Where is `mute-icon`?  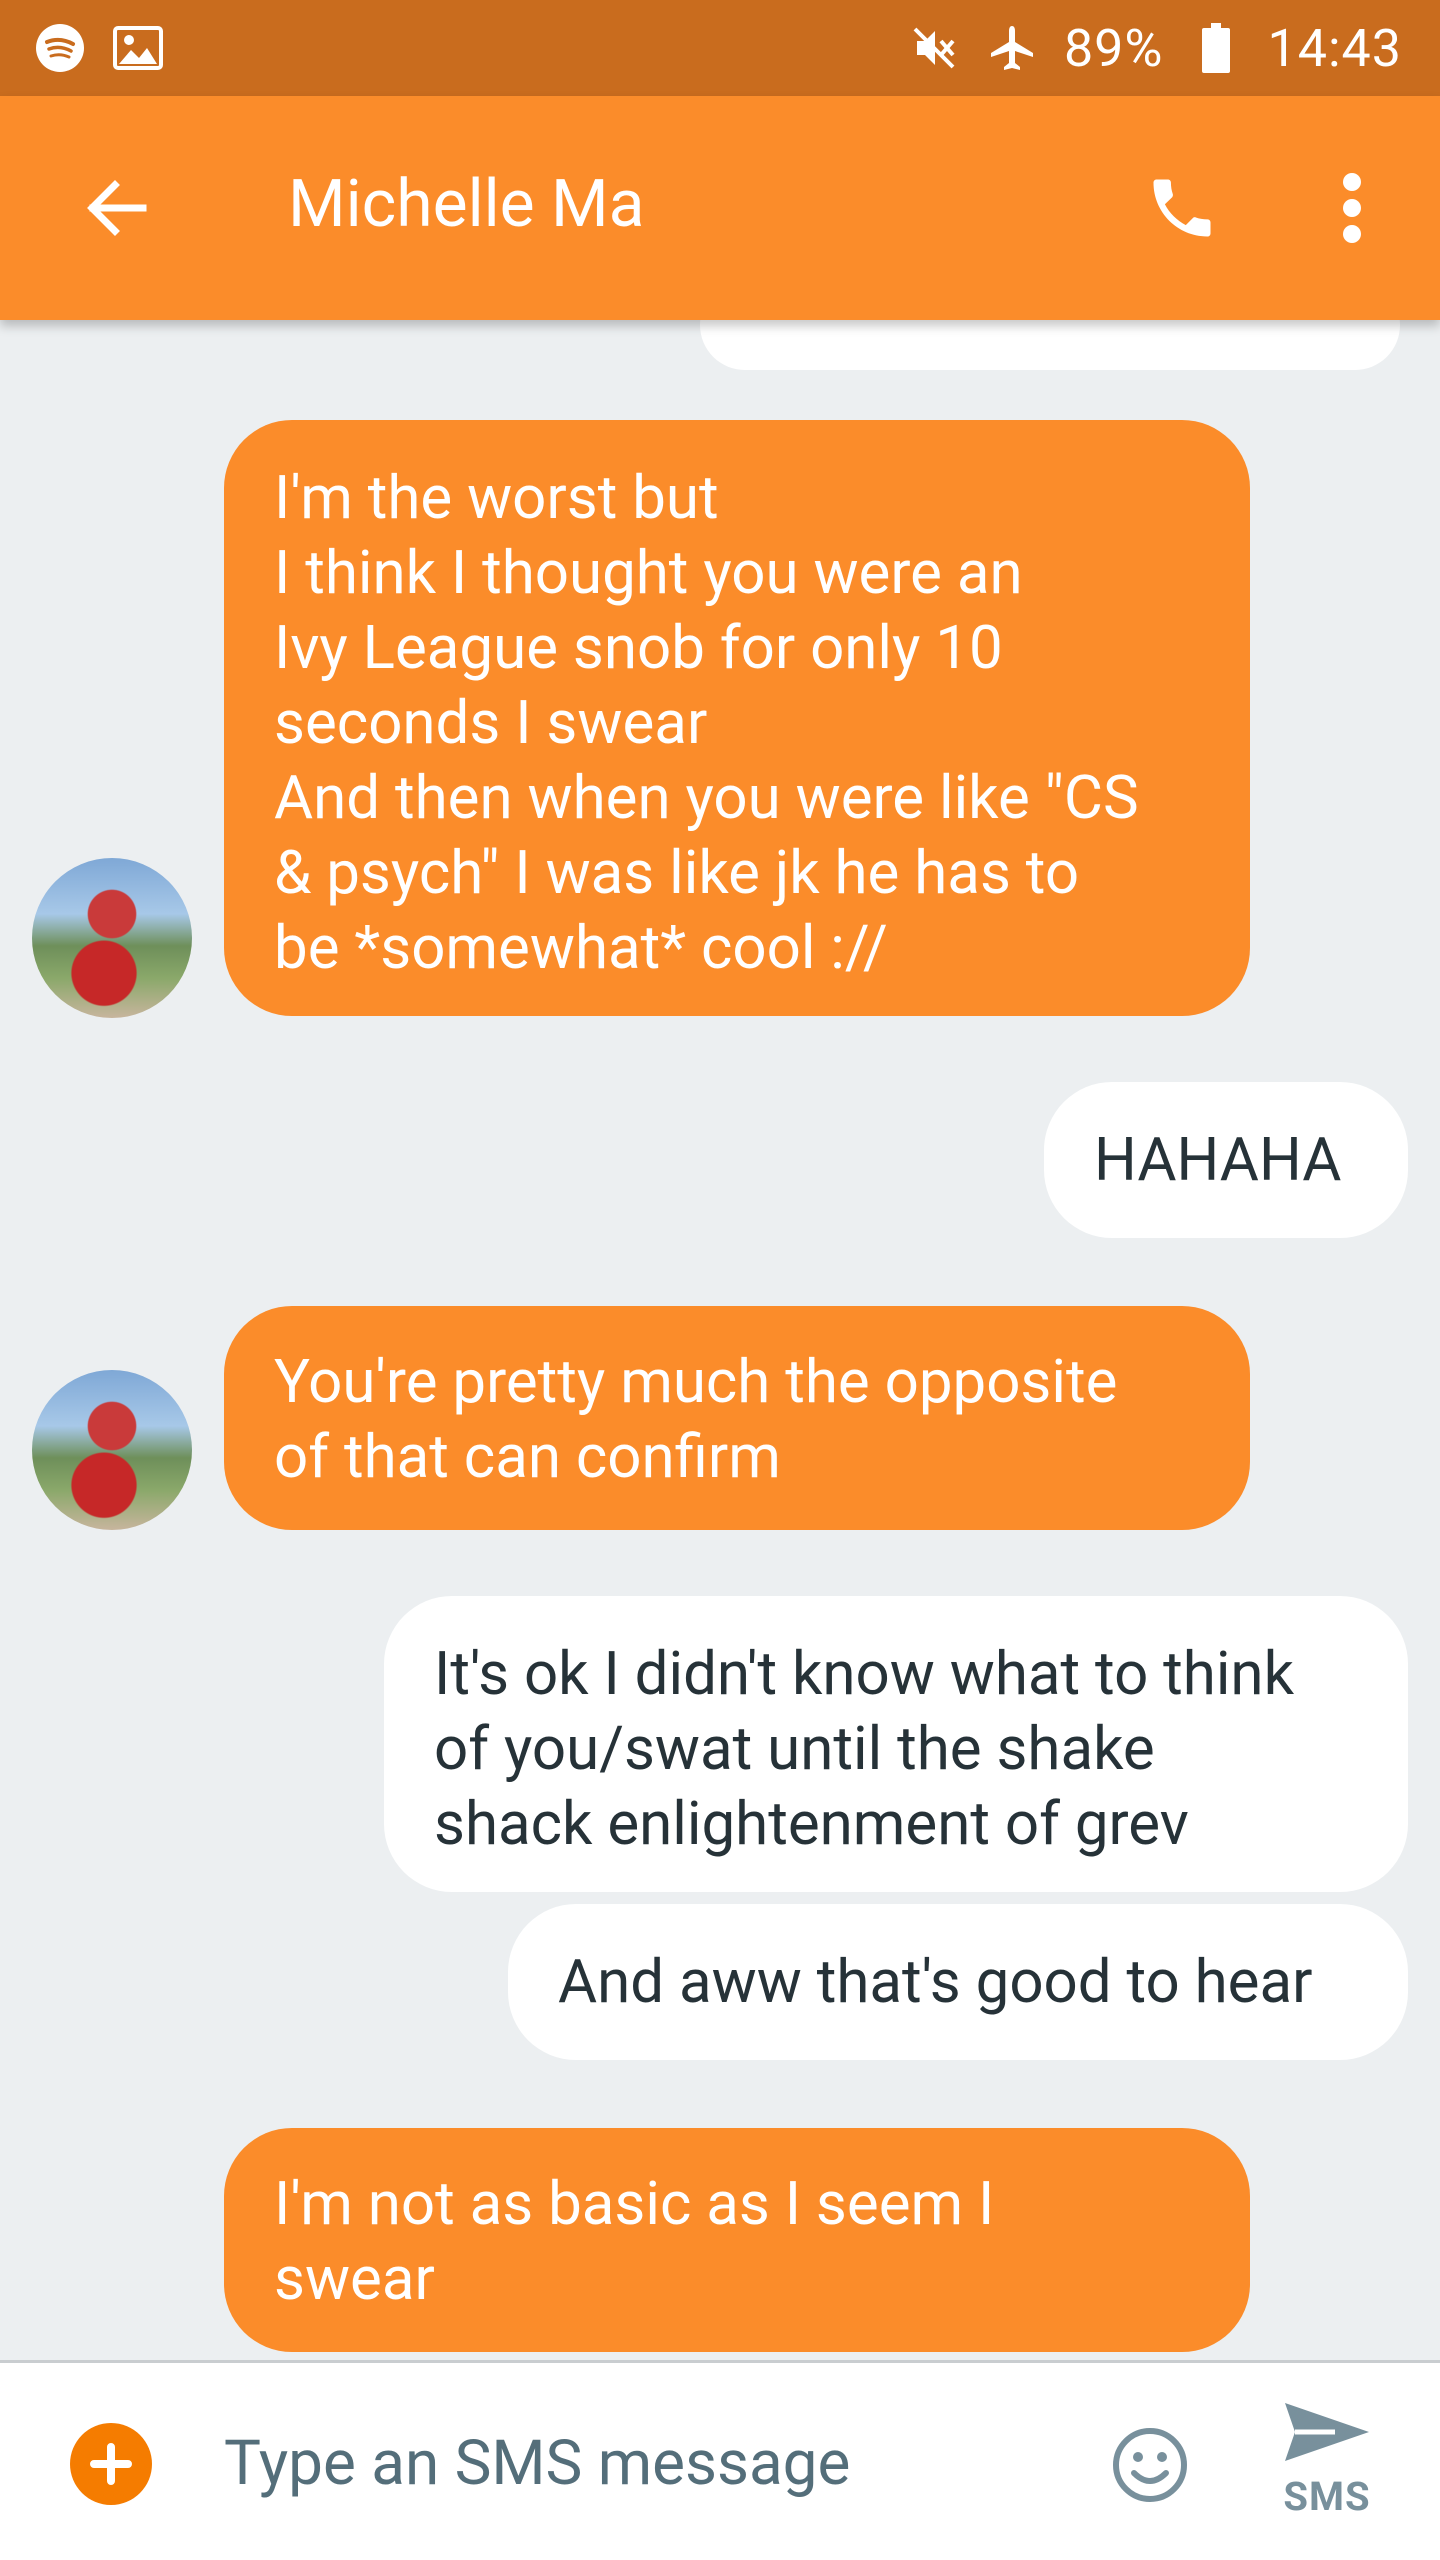 mute-icon is located at coordinates (934, 48).